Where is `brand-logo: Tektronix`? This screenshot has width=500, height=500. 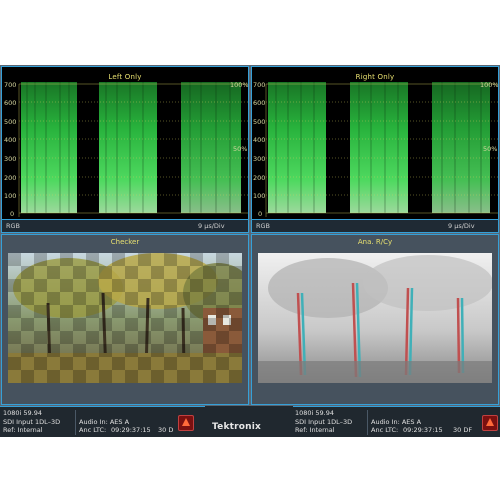 brand-logo: Tektronix is located at coordinates (237, 427).